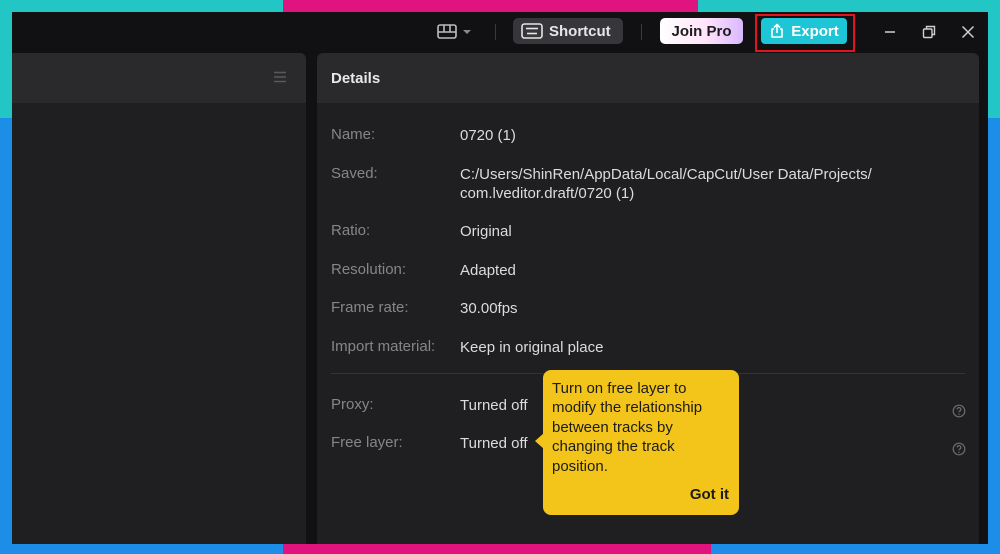 Image resolution: width=1000 pixels, height=554 pixels. What do you see at coordinates (777, 30) in the screenshot?
I see `export-icon` at bounding box center [777, 30].